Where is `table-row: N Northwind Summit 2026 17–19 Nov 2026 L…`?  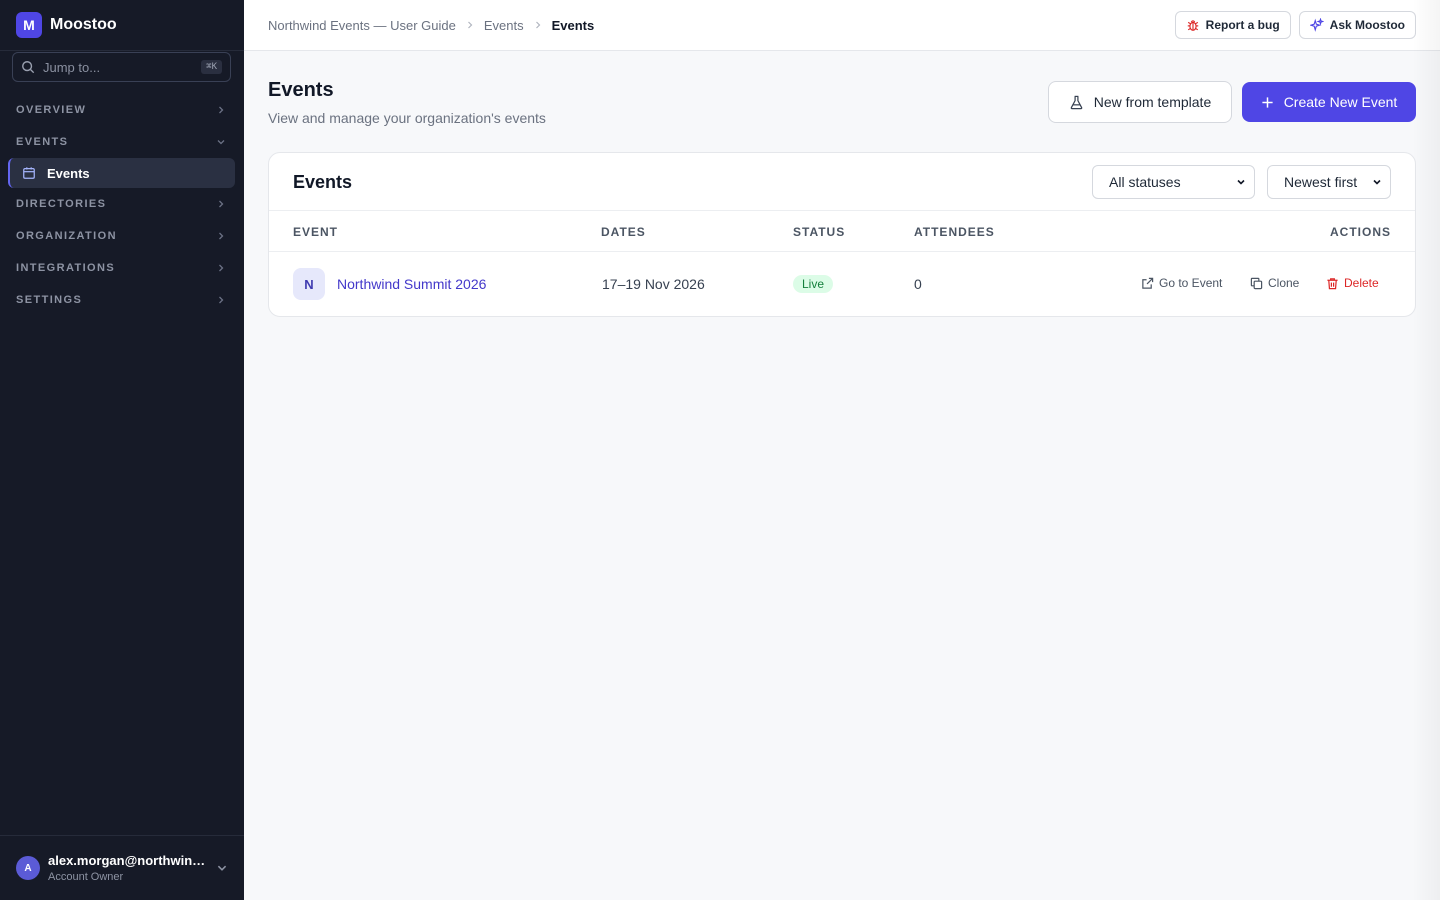 table-row: N Northwind Summit 2026 17–19 Nov 2026 L… is located at coordinates (842, 284).